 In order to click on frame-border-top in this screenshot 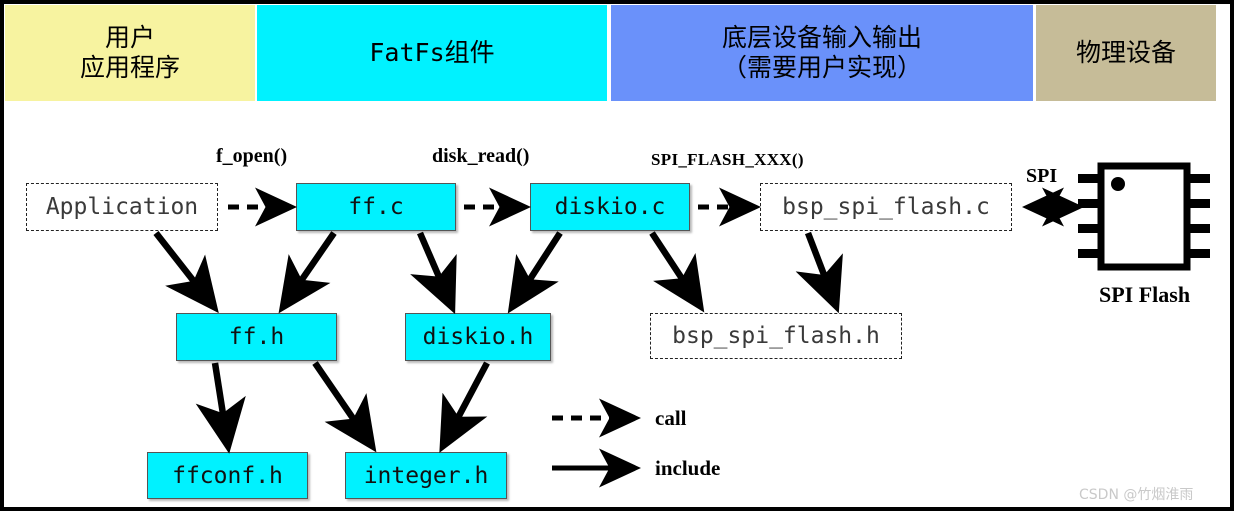, I will do `click(617, 2)`.